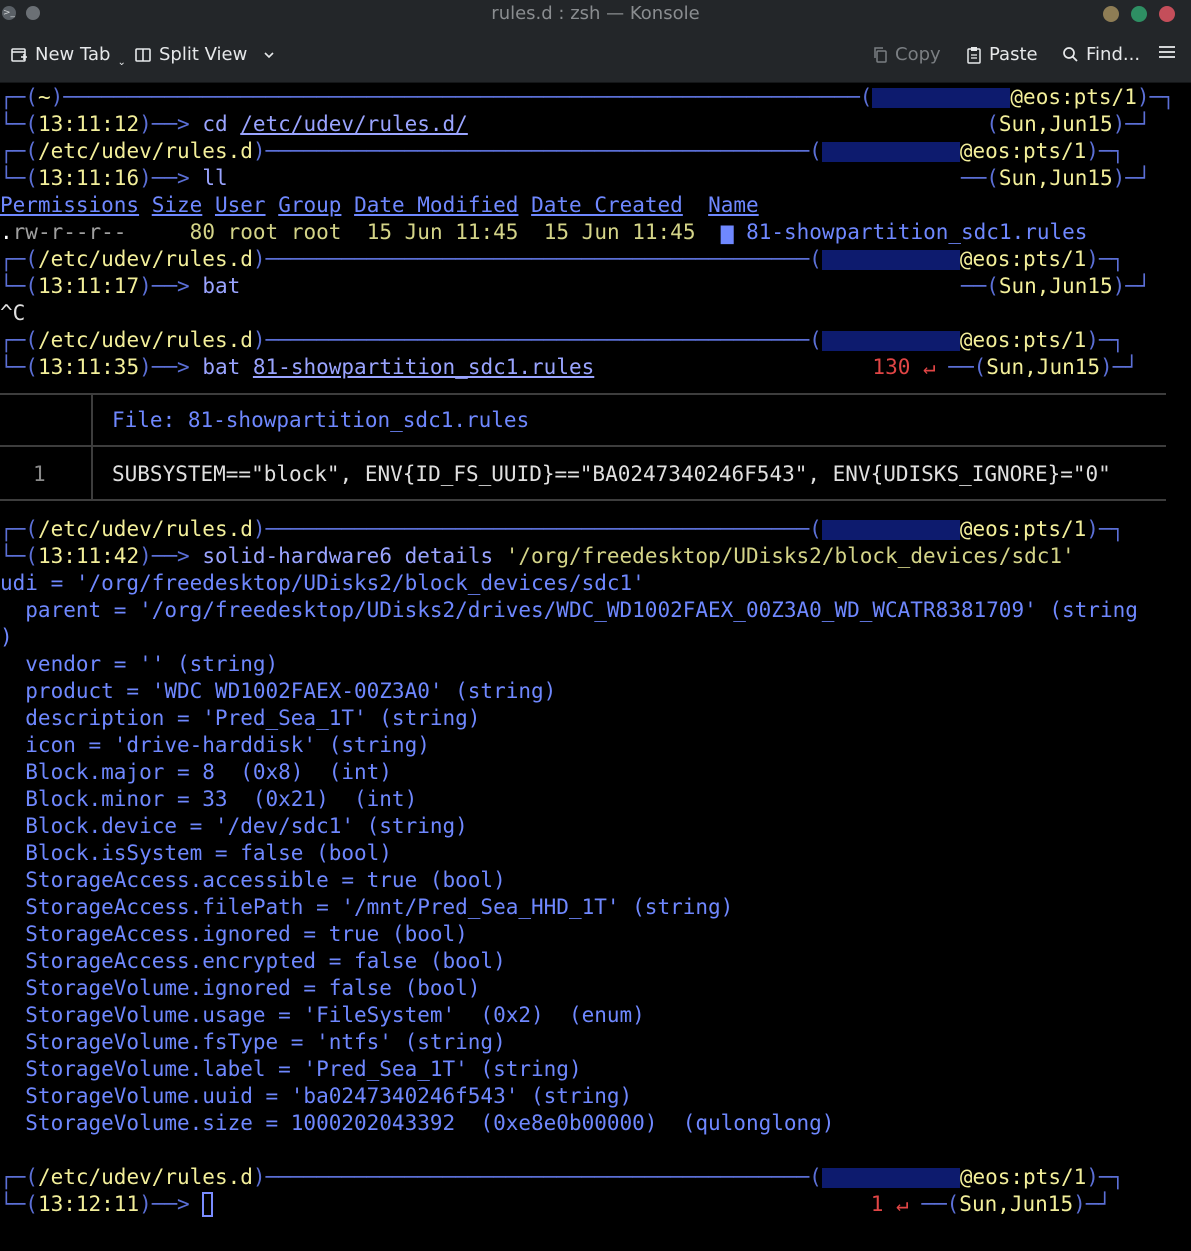 This screenshot has height=1251, width=1191. What do you see at coordinates (904, 367) in the screenshot?
I see `exit-status: 130 ↵` at bounding box center [904, 367].